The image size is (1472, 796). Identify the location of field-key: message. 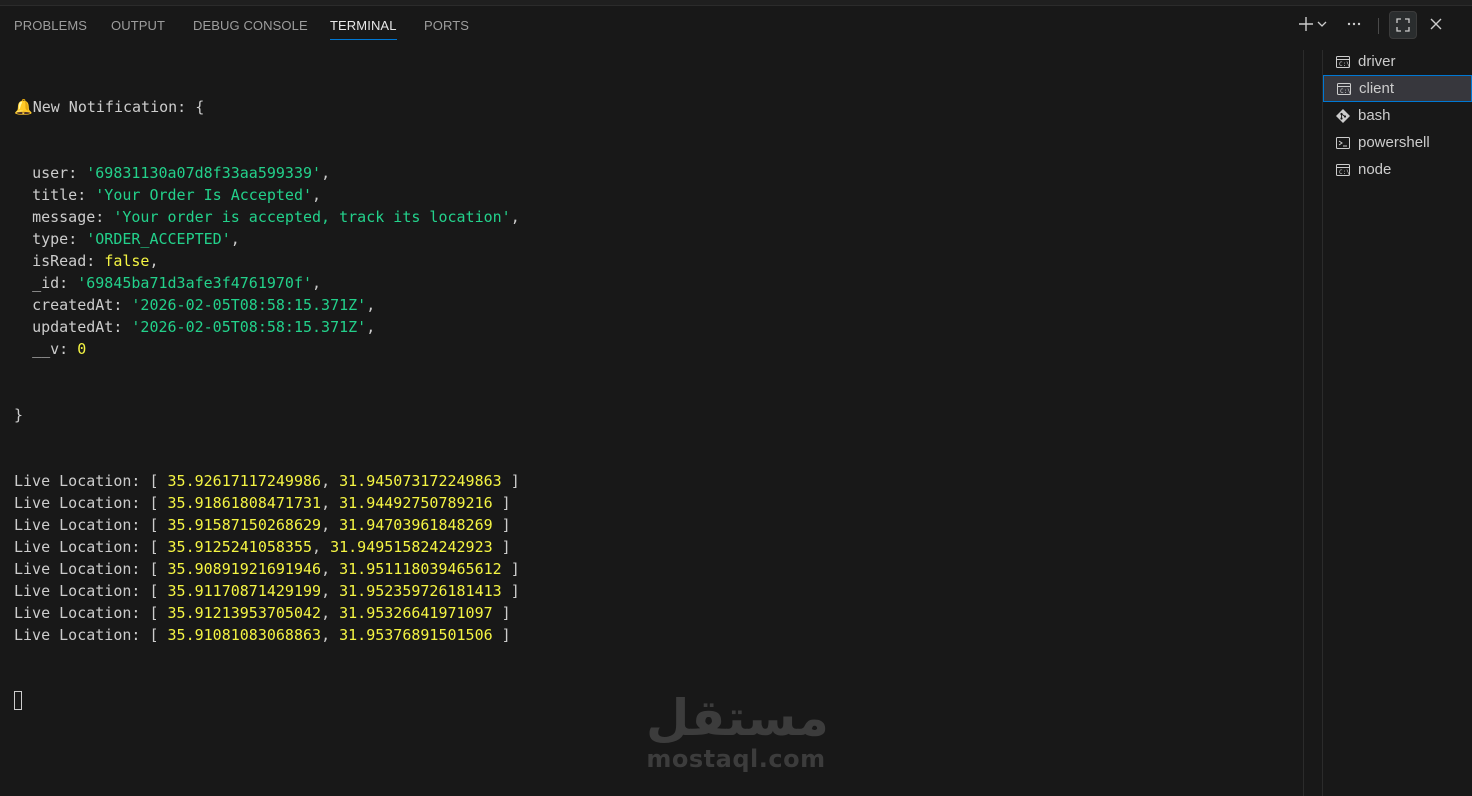
(64, 217).